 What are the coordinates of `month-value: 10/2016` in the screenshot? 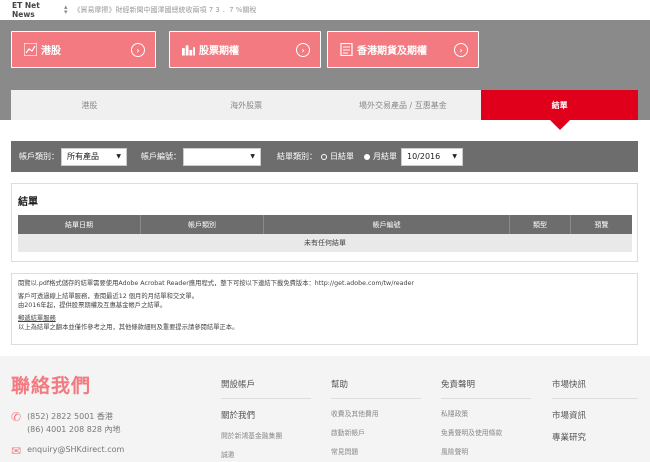 It's located at (424, 156).